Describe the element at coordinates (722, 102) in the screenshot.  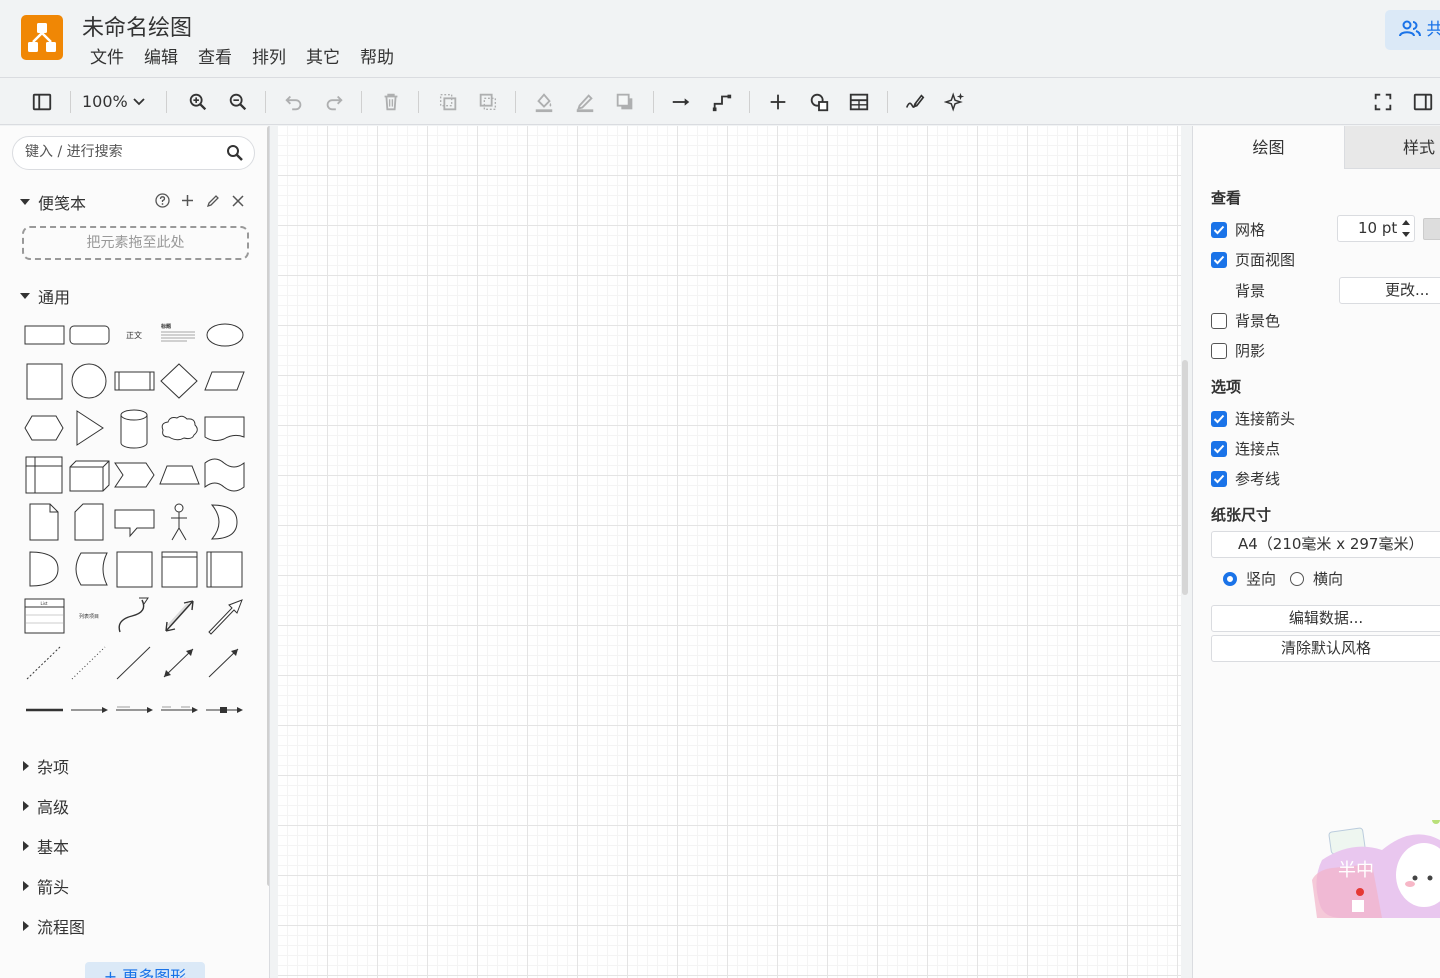
I see `waypoints-icon` at that location.